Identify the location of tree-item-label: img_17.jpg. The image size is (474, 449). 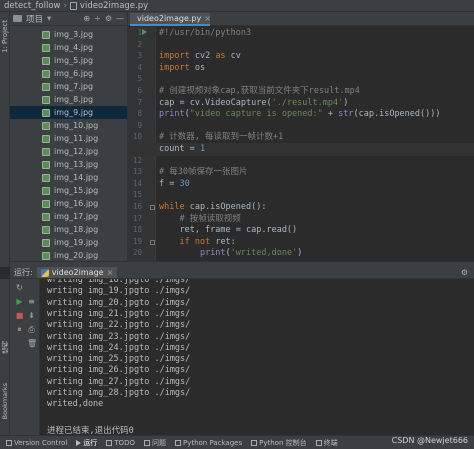
(76, 216).